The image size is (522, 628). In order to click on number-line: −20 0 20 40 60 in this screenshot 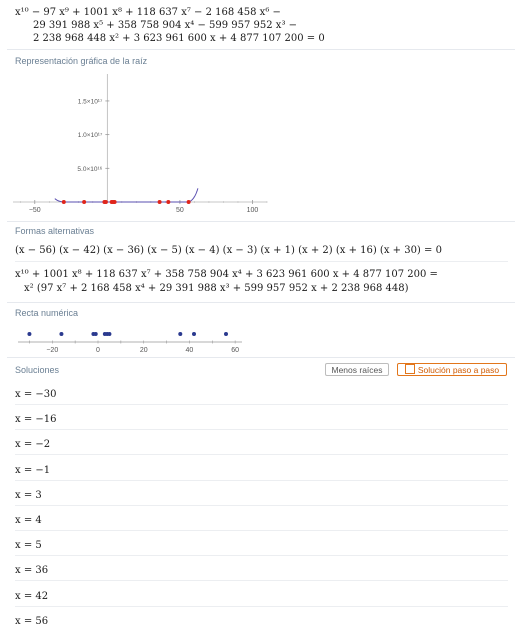, I will do `click(130, 343)`.